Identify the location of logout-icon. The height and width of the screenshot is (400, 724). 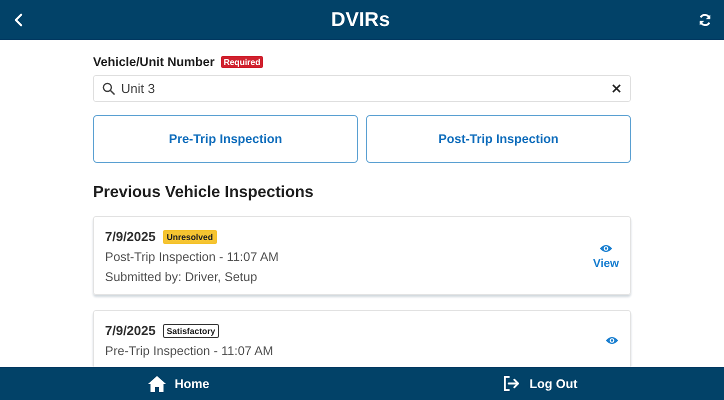
(512, 383).